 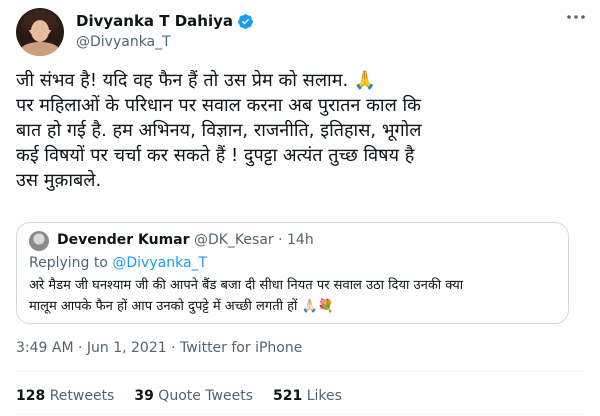 What do you see at coordinates (40, 32) in the screenshot?
I see `author-avatar` at bounding box center [40, 32].